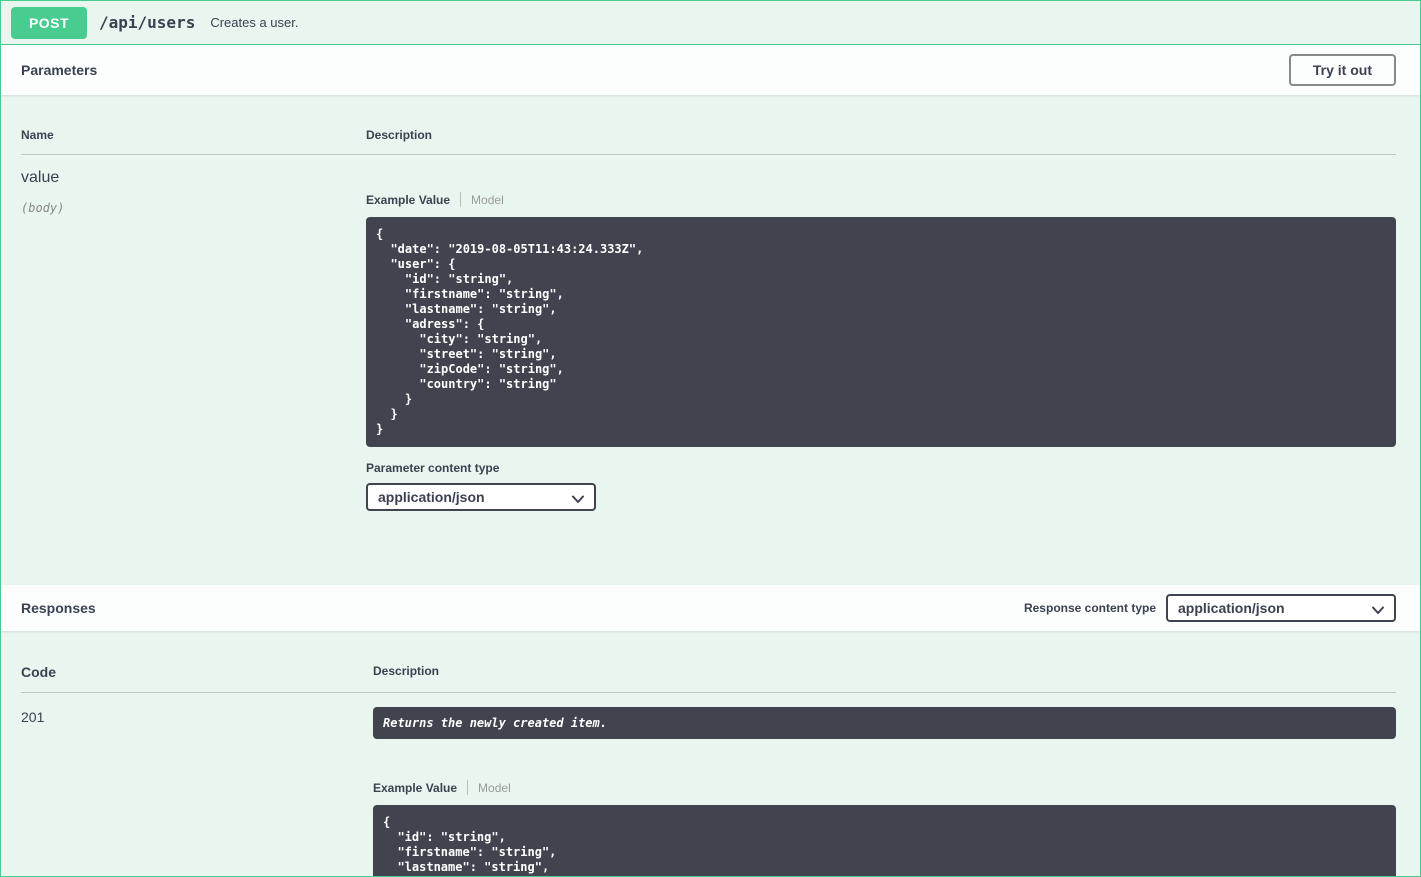  Describe the element at coordinates (710, 23) in the screenshot. I see `endpoint-summary: POST /api/users Creates a user.` at that location.